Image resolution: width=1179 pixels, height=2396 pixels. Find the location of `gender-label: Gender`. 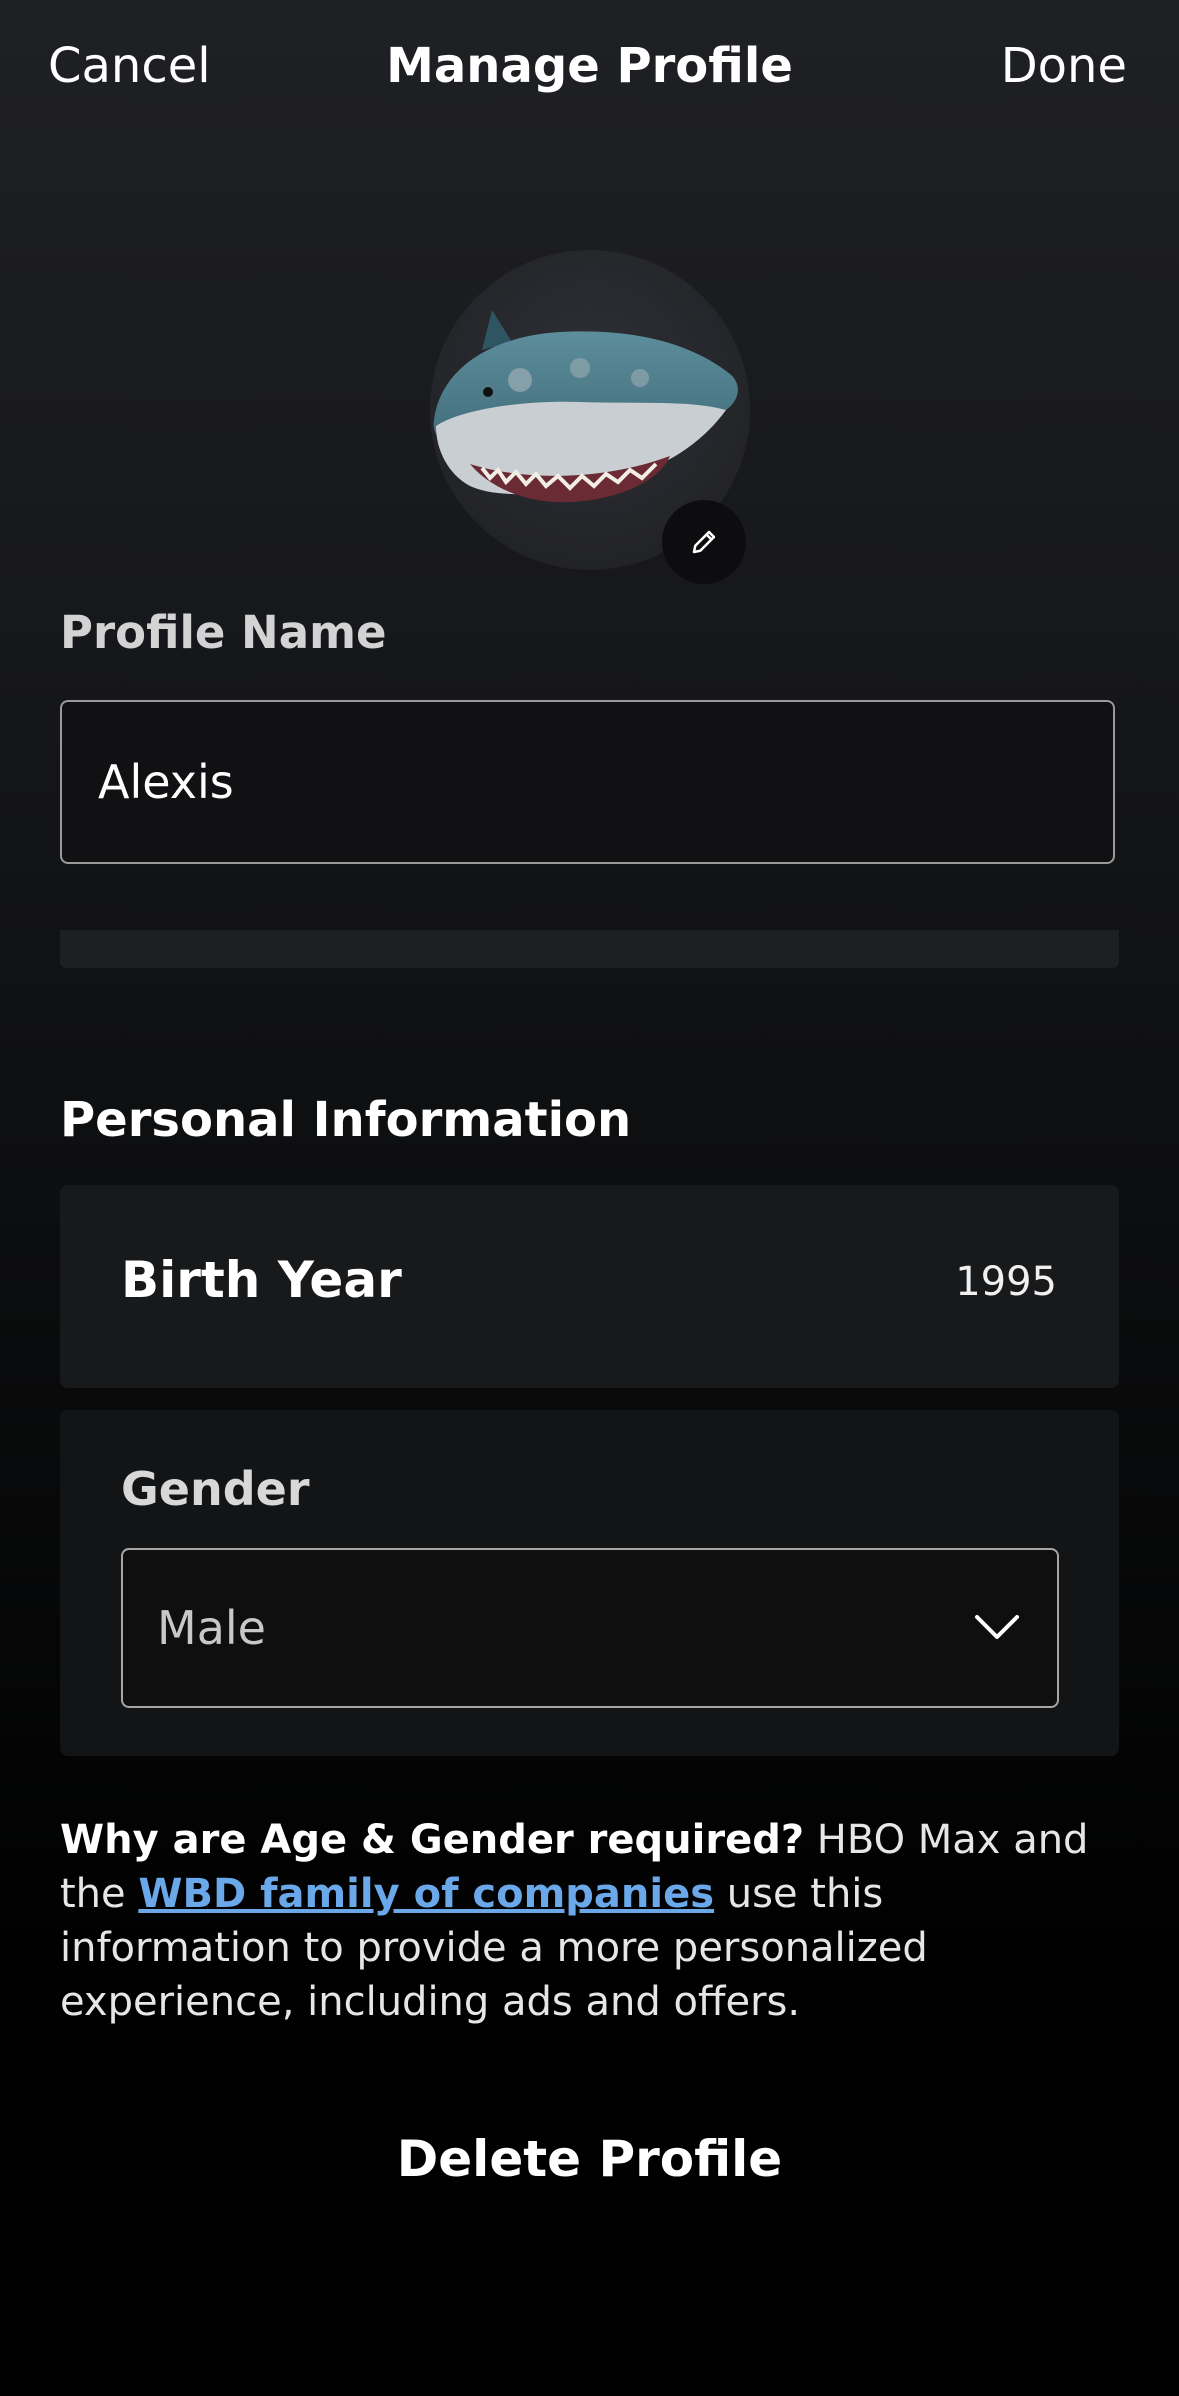

gender-label: Gender is located at coordinates (215, 1489).